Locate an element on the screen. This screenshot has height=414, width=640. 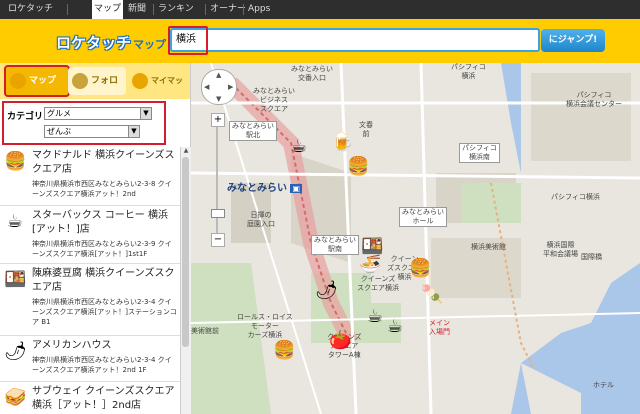
pepper-pin-icon: 🌶 is located at coordinates (326, 291).